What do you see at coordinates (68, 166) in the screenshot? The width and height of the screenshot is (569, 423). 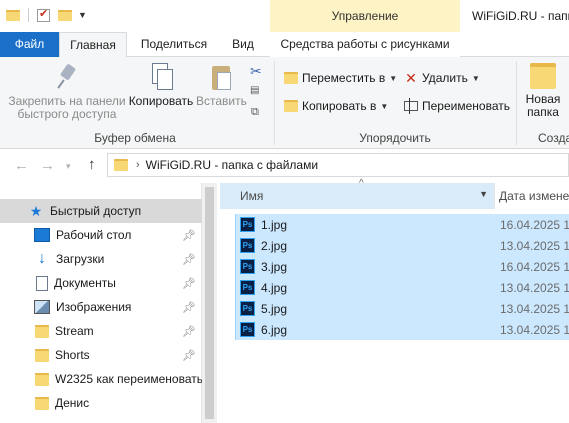 I see `recent-locations-icon: ▾` at bounding box center [68, 166].